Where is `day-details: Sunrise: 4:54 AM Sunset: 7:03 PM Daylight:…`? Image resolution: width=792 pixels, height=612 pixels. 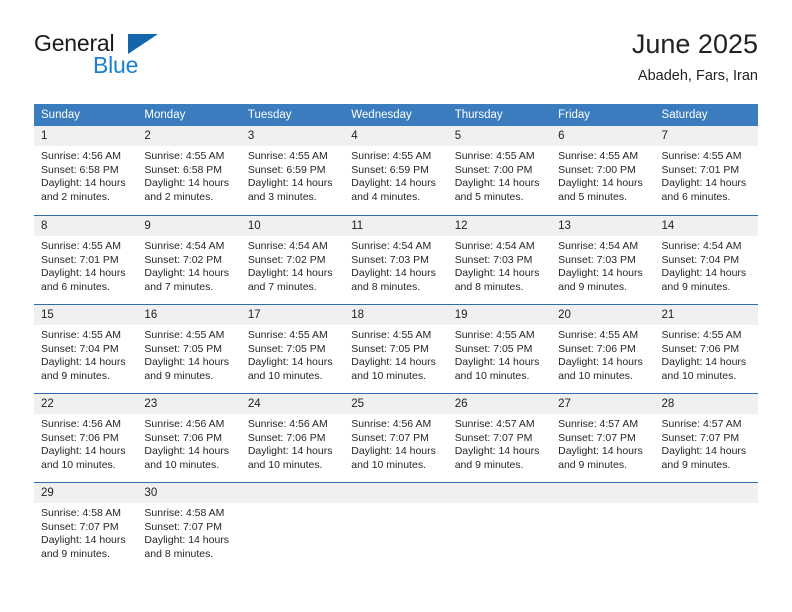
day-details: Sunrise: 4:54 AM Sunset: 7:03 PM Daylight:… is located at coordinates (602, 265).